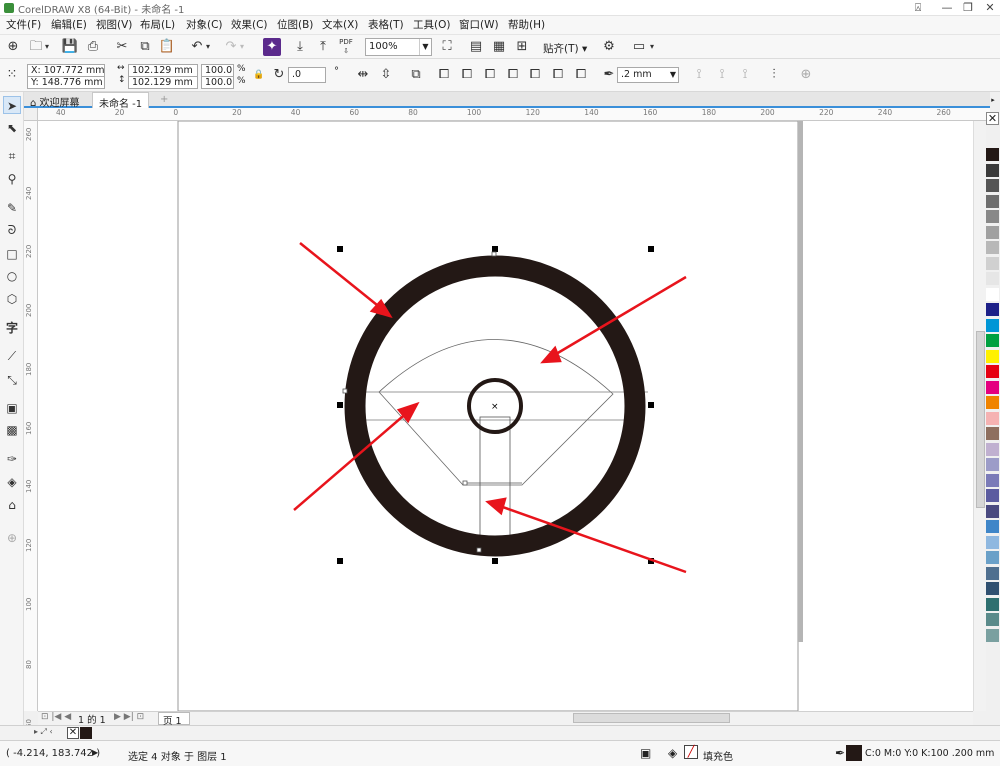  What do you see at coordinates (208, 47) in the screenshot?
I see `undo-dropdown-icon: ▾` at bounding box center [208, 47].